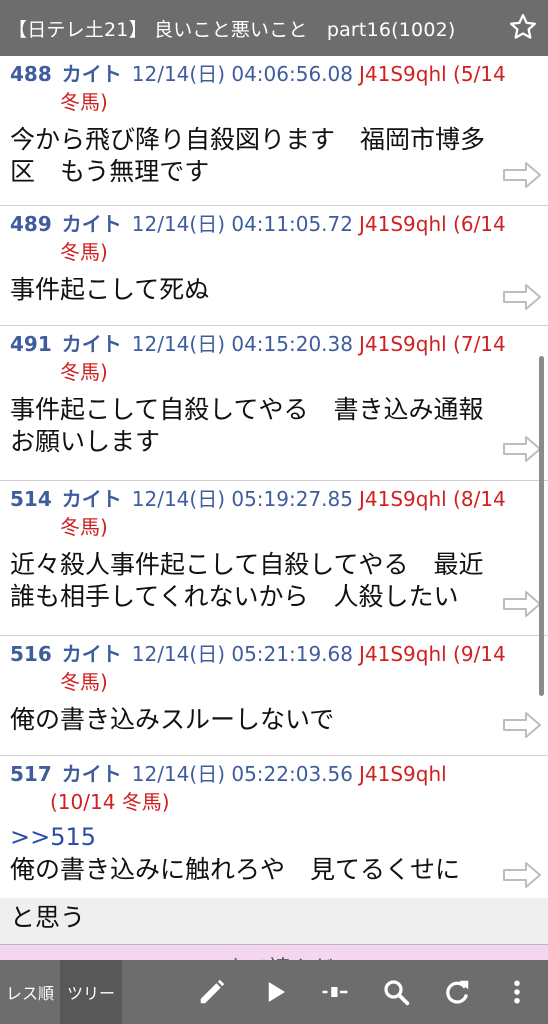 The image size is (548, 1024). I want to click on read-marker-strip: ここまで読んだ, so click(274, 952).